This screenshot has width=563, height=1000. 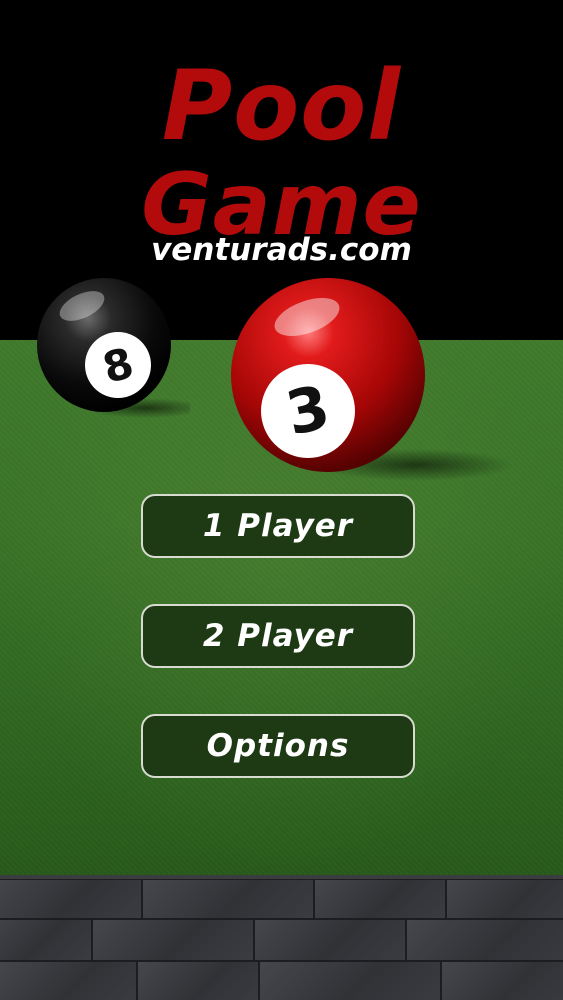 I want to click on stone-floor, so click(x=281, y=937).